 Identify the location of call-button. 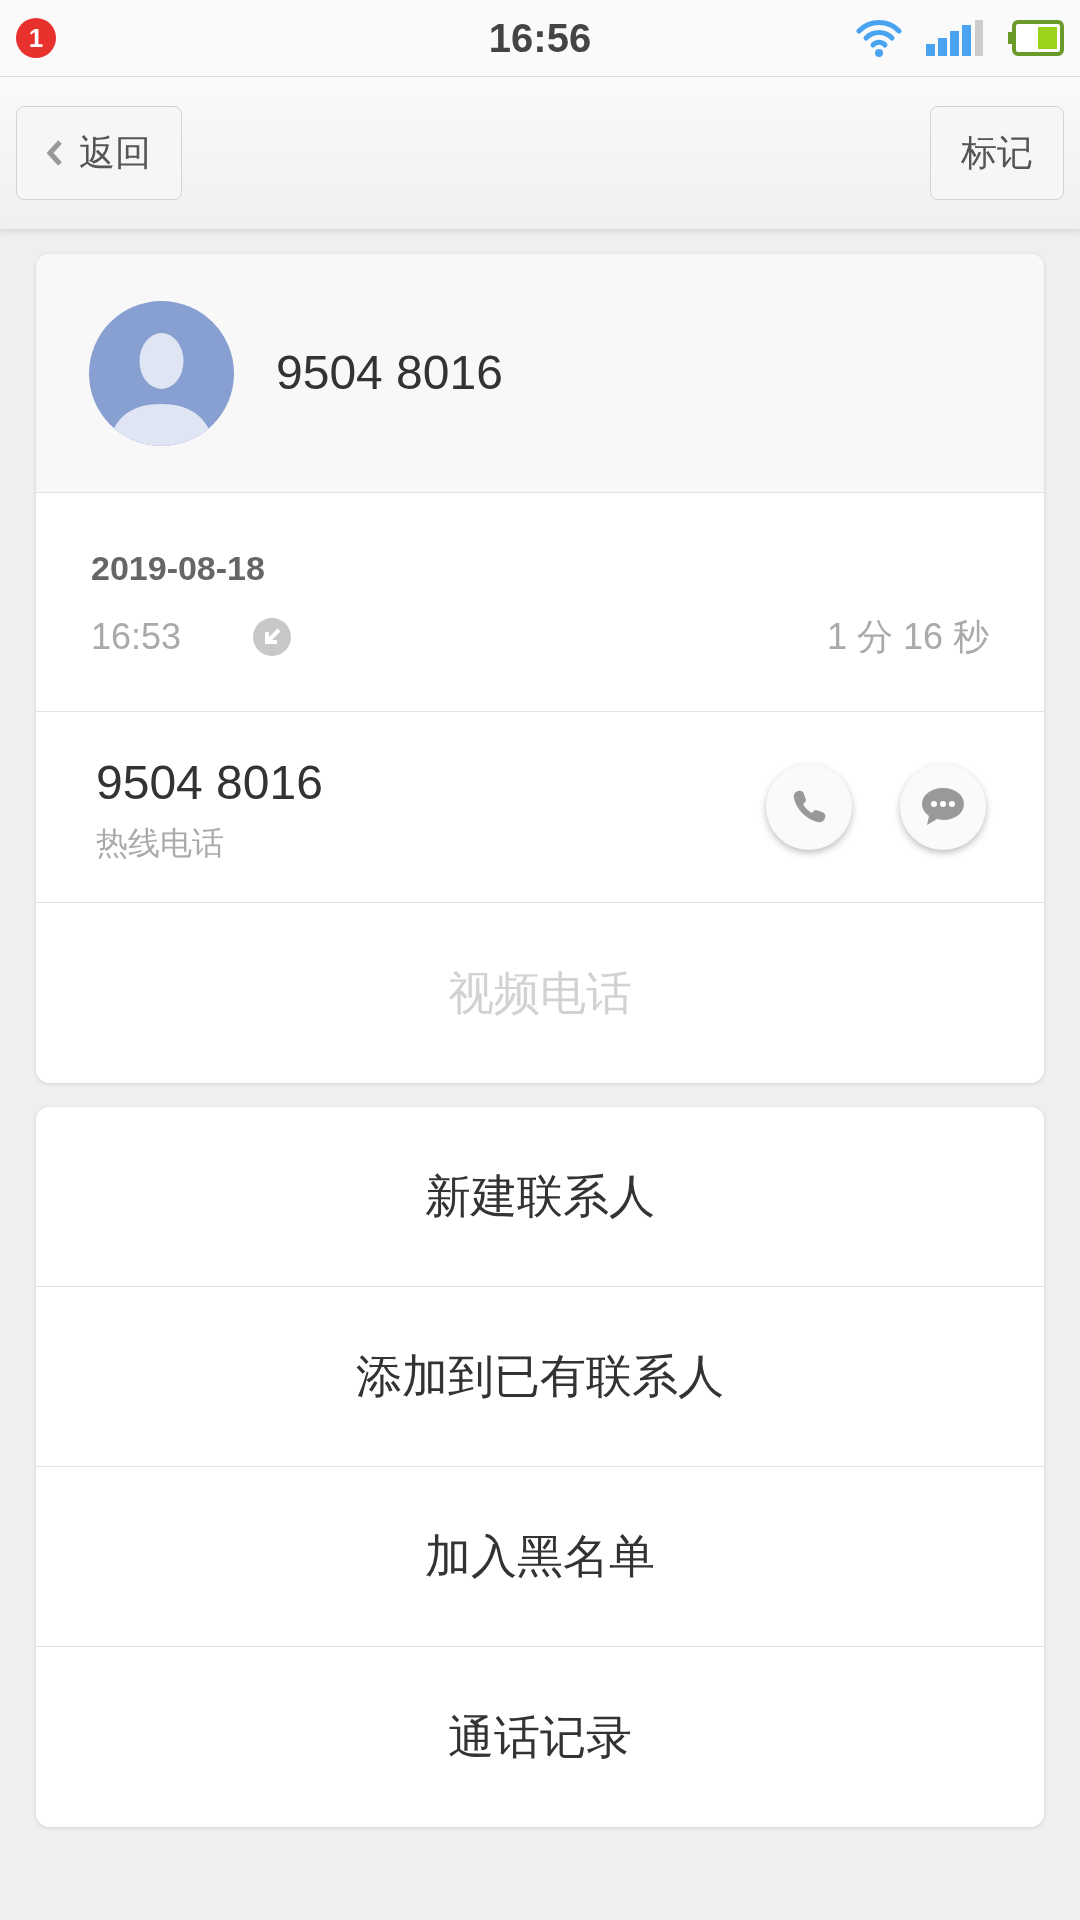
(809, 807).